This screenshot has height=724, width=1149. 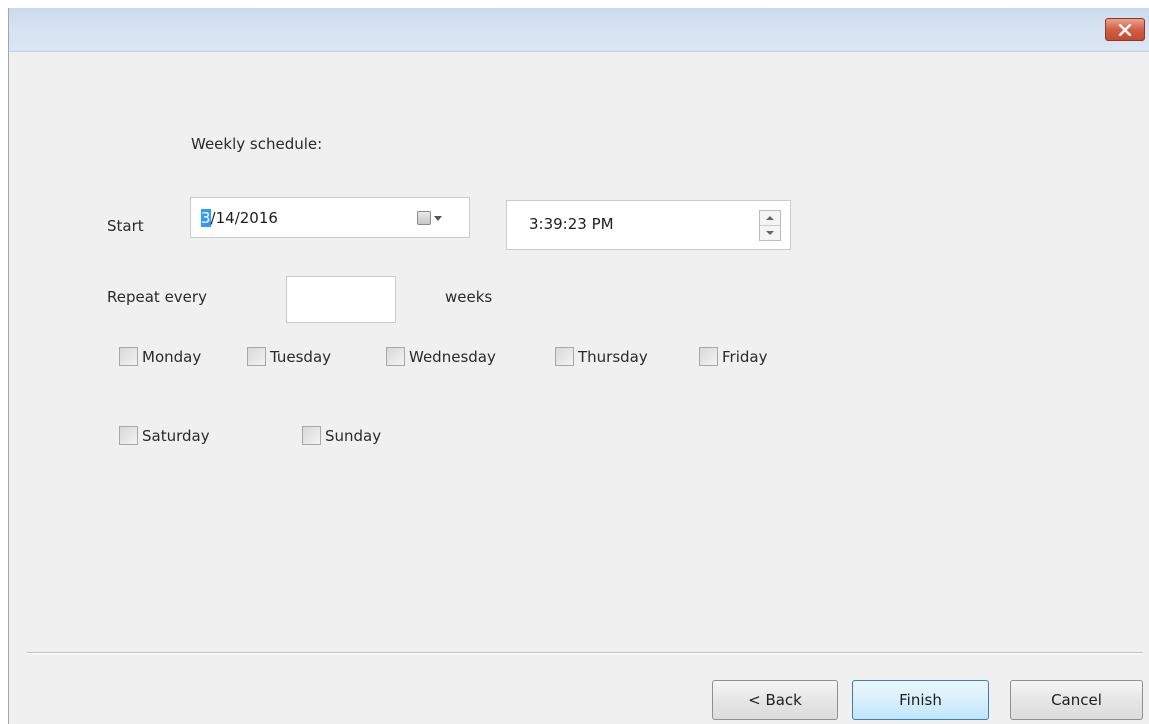 I want to click on close-button, so click(x=1125, y=29).